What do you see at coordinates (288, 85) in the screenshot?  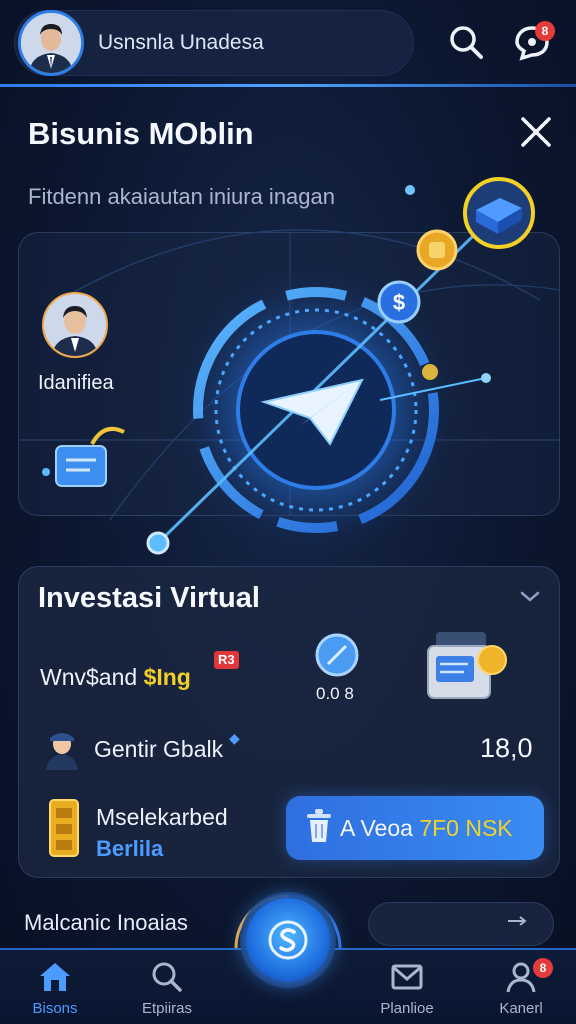 I see `header-divider` at bounding box center [288, 85].